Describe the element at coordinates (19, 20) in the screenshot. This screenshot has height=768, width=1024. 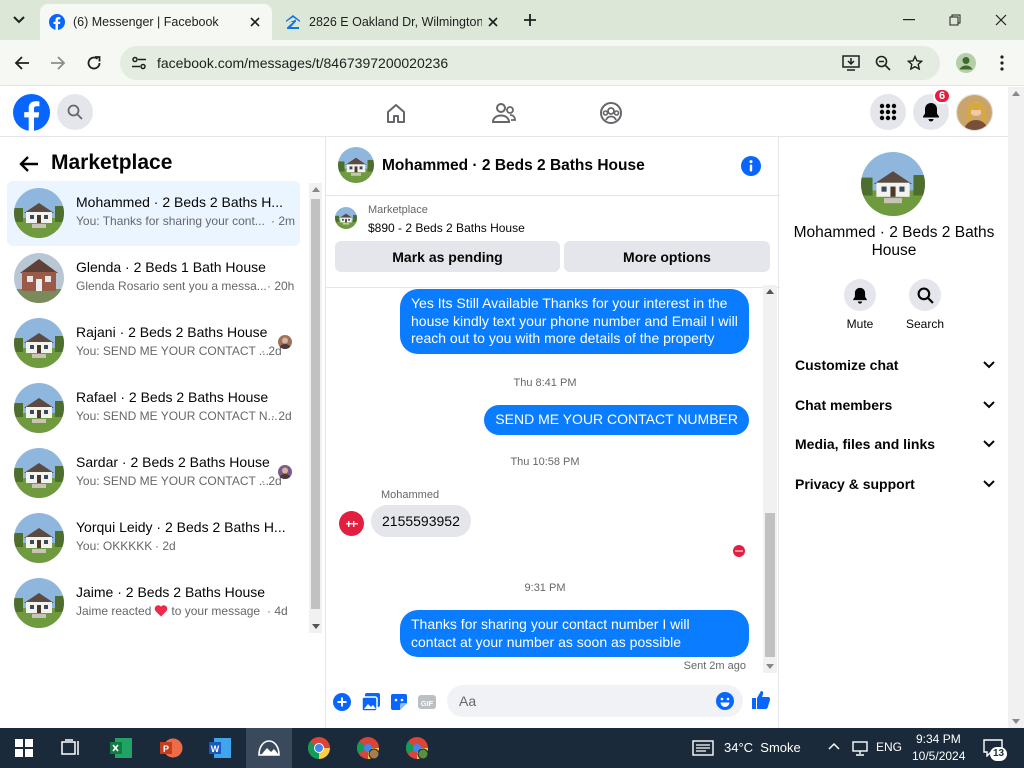
I see `tab-search-button` at that location.